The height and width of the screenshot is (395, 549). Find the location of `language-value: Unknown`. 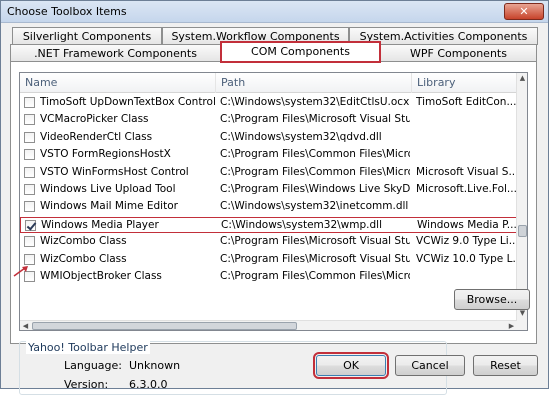

language-value: Unknown is located at coordinates (155, 365).